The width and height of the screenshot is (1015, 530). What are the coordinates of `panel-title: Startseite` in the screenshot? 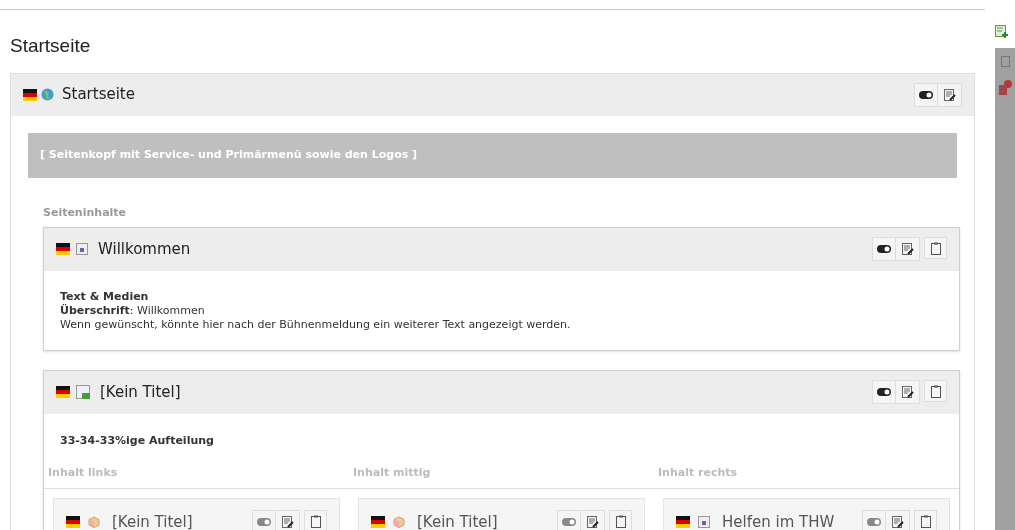 It's located at (99, 95).